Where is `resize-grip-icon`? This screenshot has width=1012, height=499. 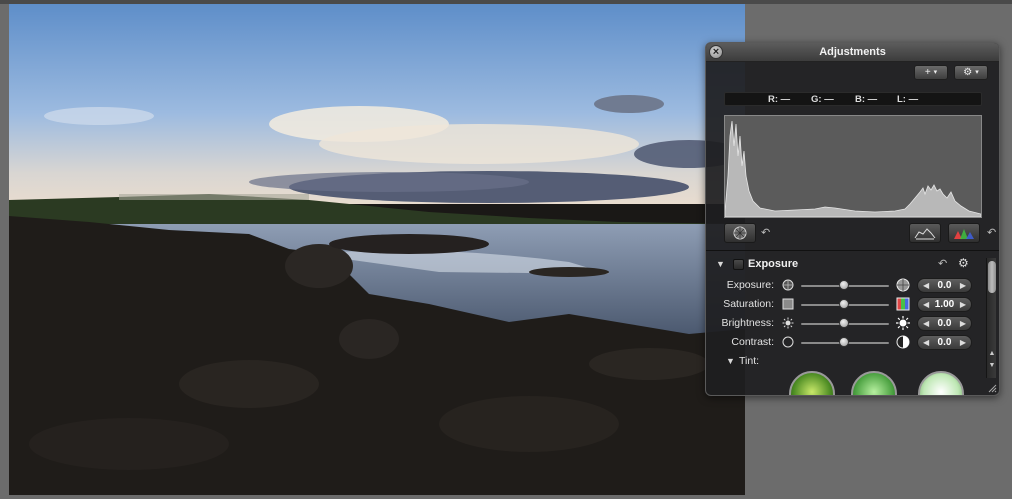
resize-grip-icon is located at coordinates (992, 388).